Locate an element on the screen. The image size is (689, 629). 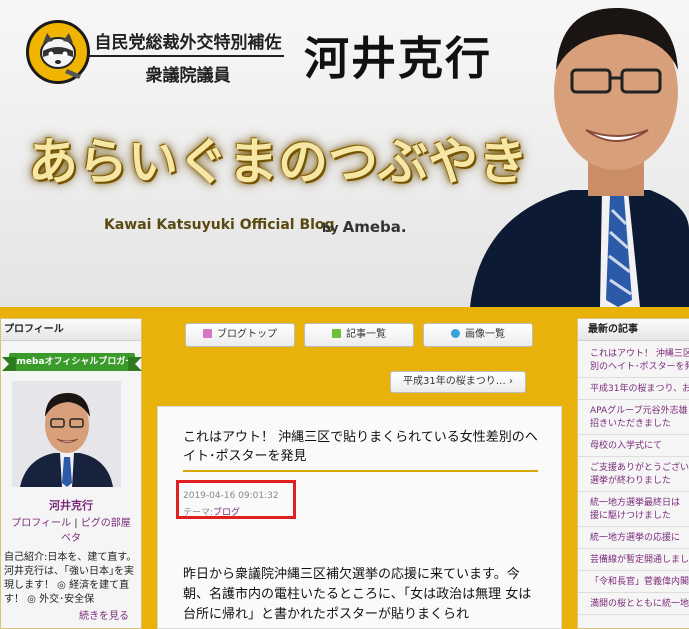
article-list-button: 記事一覧 is located at coordinates (359, 335).